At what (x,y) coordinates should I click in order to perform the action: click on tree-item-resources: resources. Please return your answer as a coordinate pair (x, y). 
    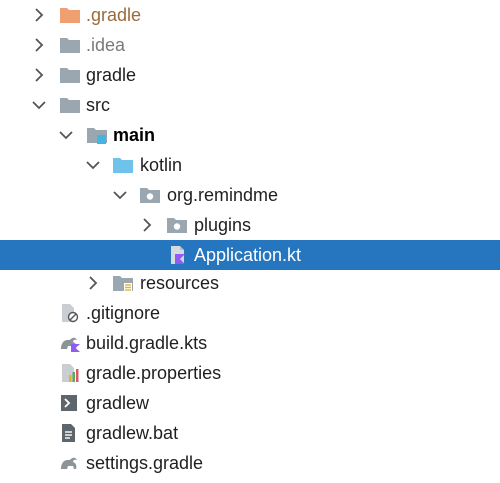
    Looking at the image, I should click on (250, 283).